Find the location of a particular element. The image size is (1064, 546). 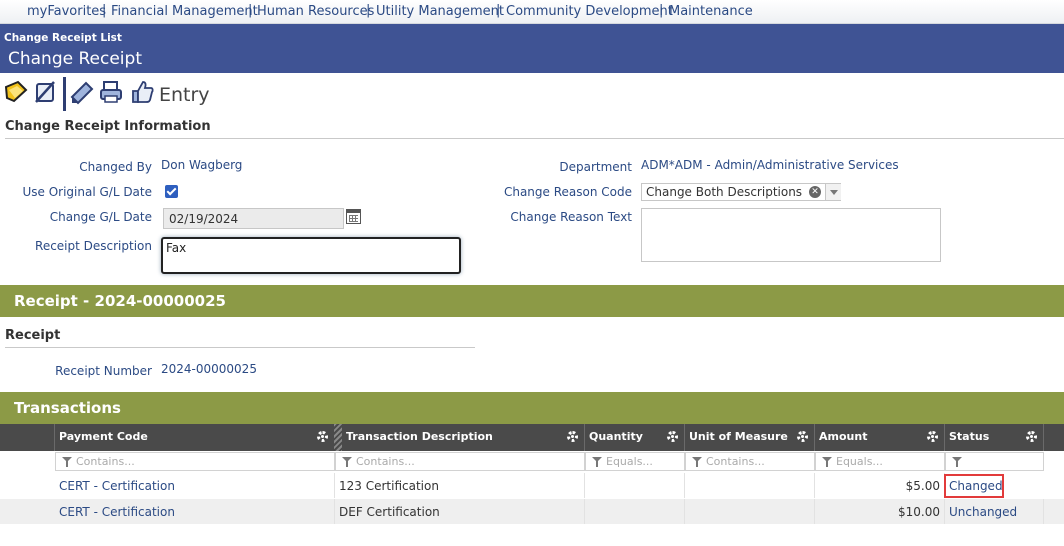

department-label: Department is located at coordinates (595, 167).